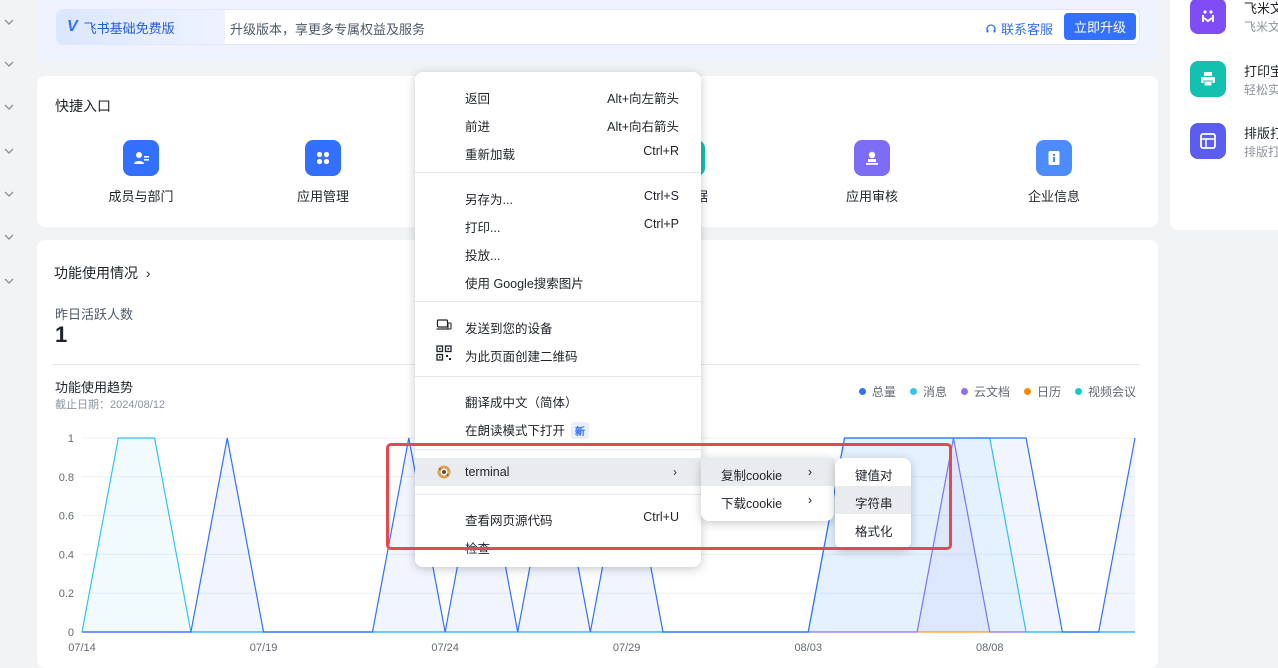 The height and width of the screenshot is (668, 1278). Describe the element at coordinates (66, 594) in the screenshot. I see `y-tick-label: 0.2` at that location.